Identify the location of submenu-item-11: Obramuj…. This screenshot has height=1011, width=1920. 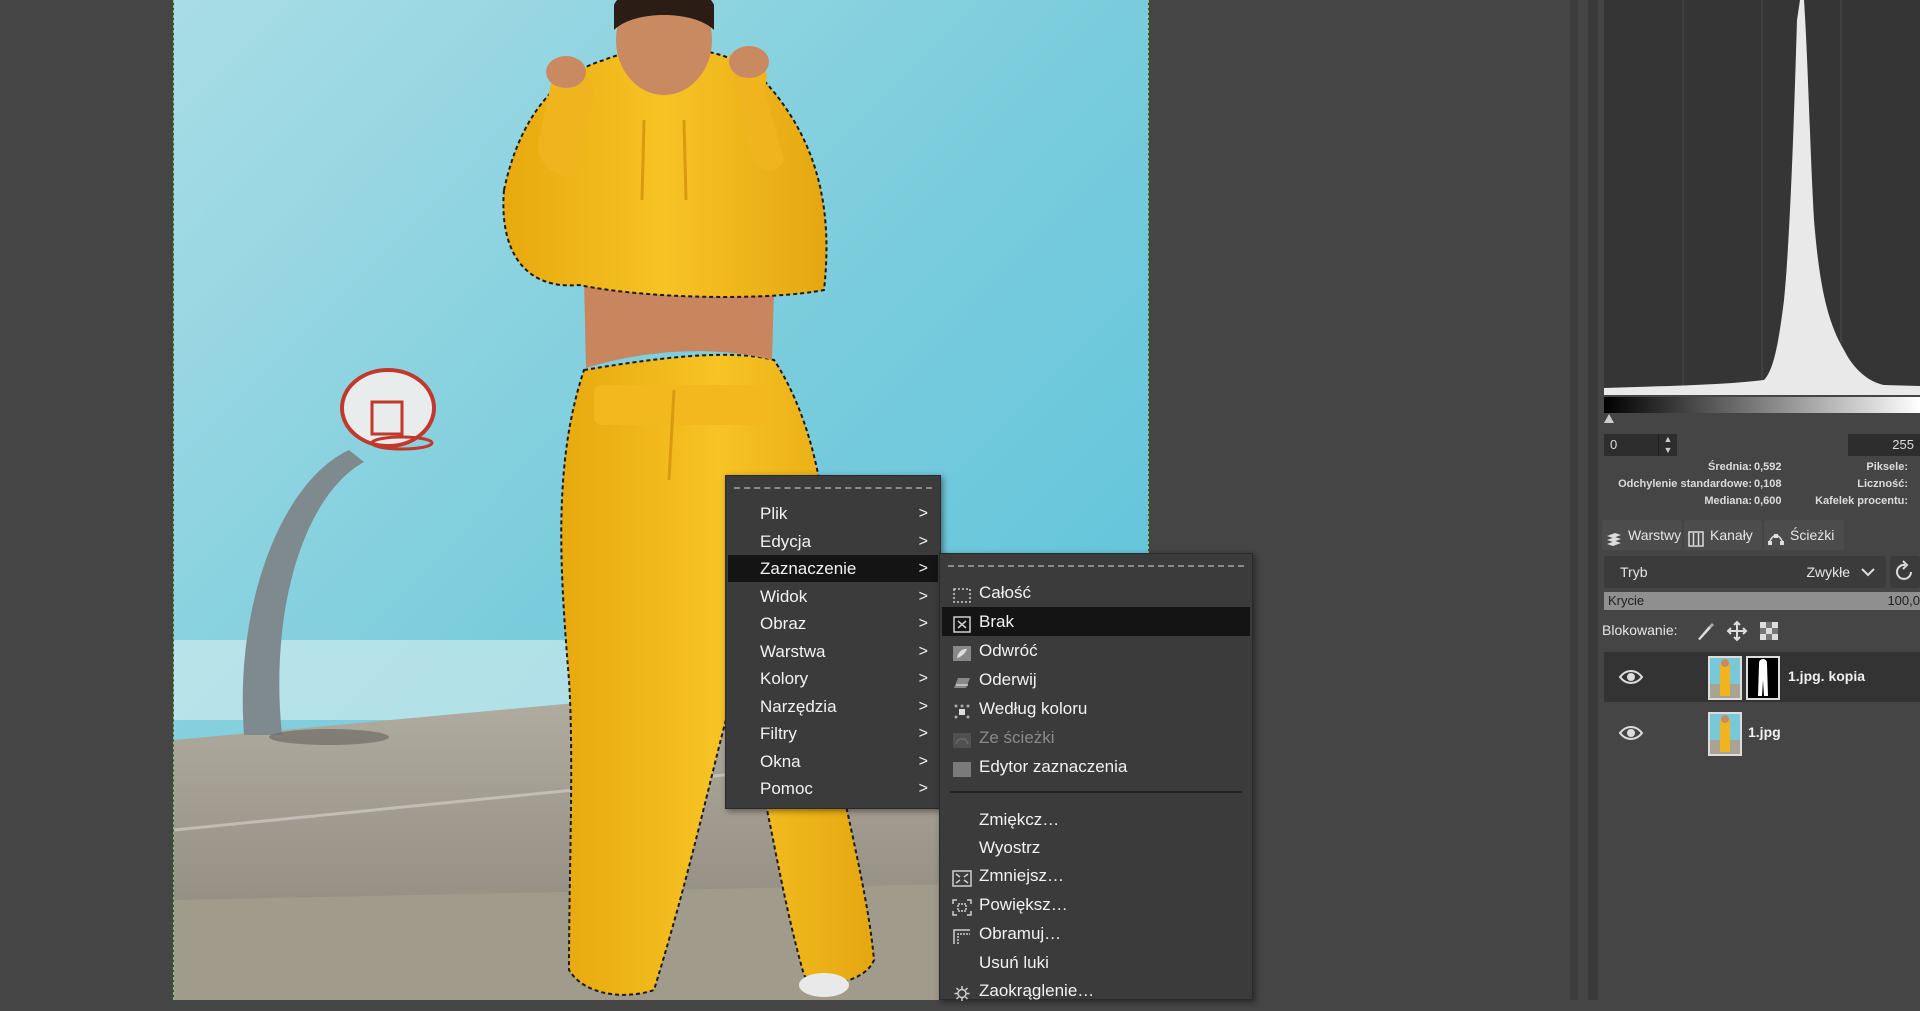
(1096, 933).